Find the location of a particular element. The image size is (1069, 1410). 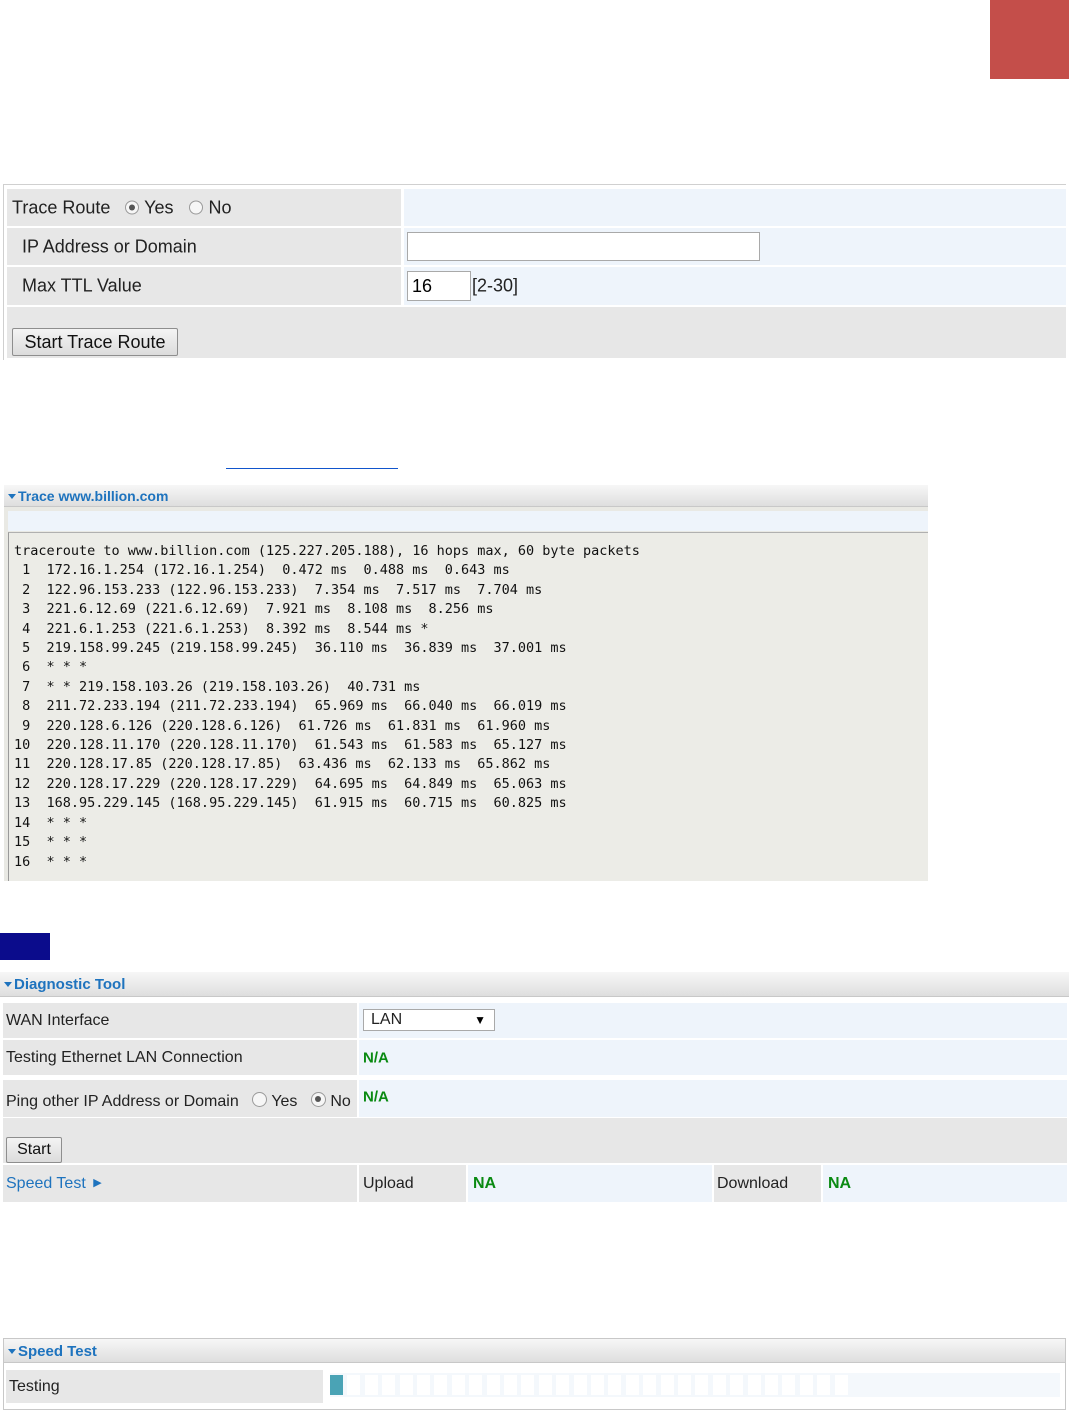

speed-test-link-label: Speed Test is located at coordinates (46, 1183).